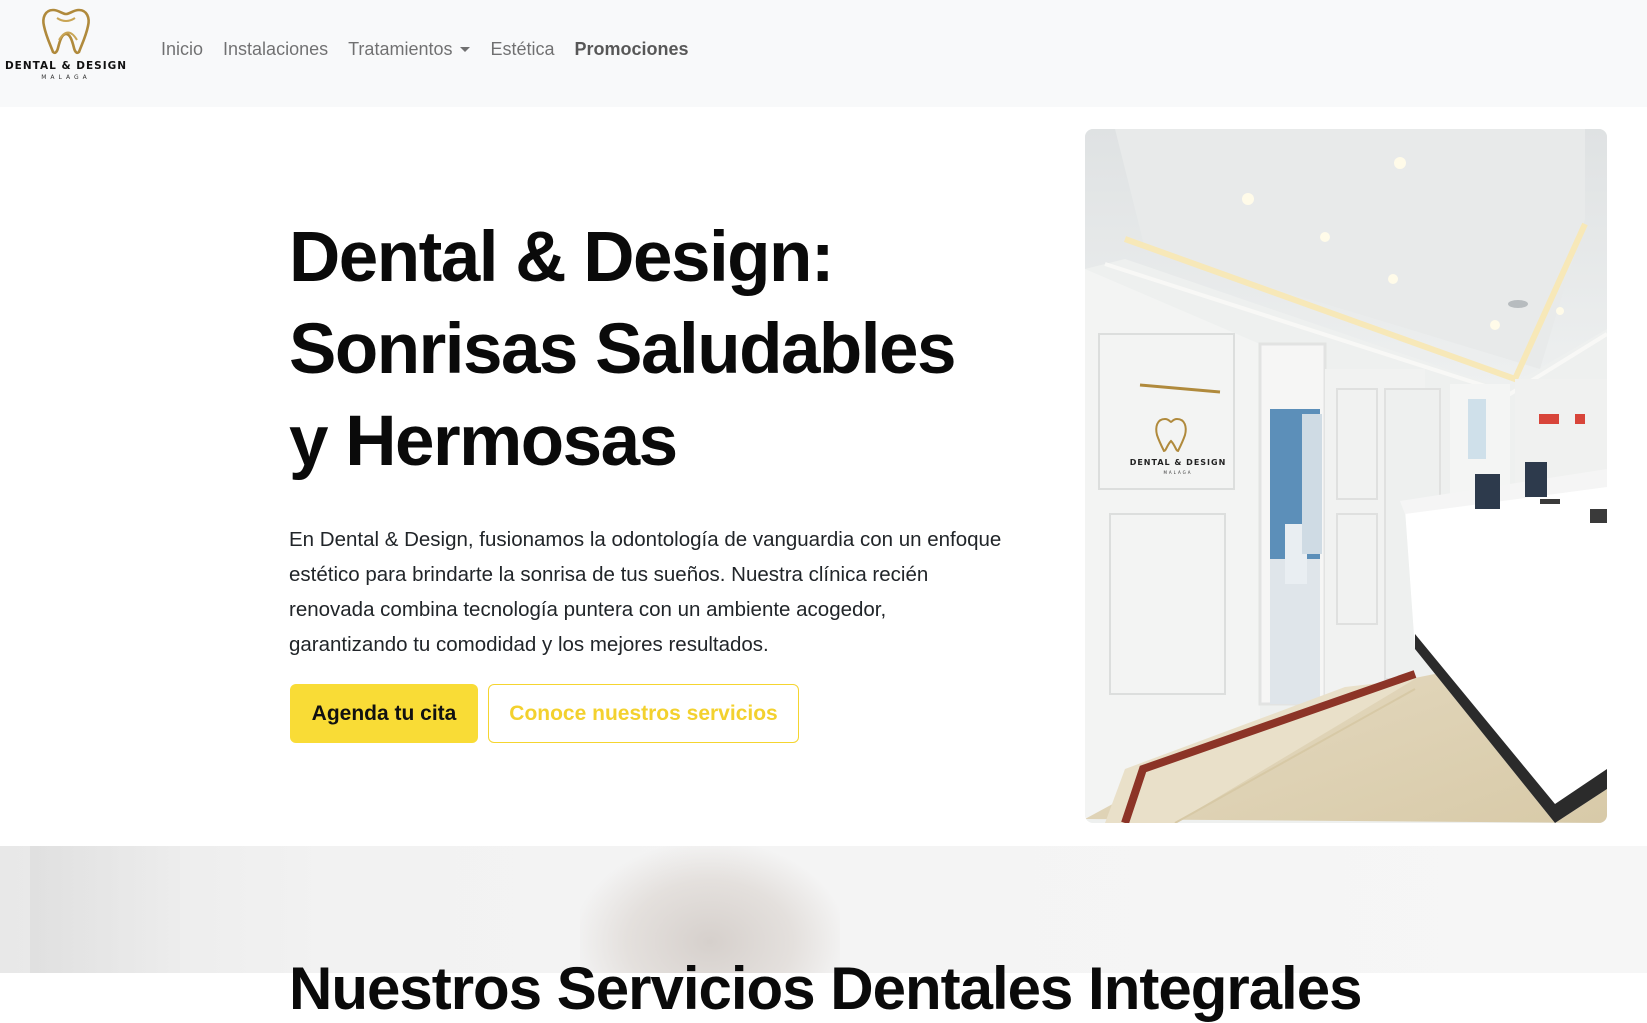  I want to click on sign-brand-subtitle: MALAGA, so click(1177, 472).